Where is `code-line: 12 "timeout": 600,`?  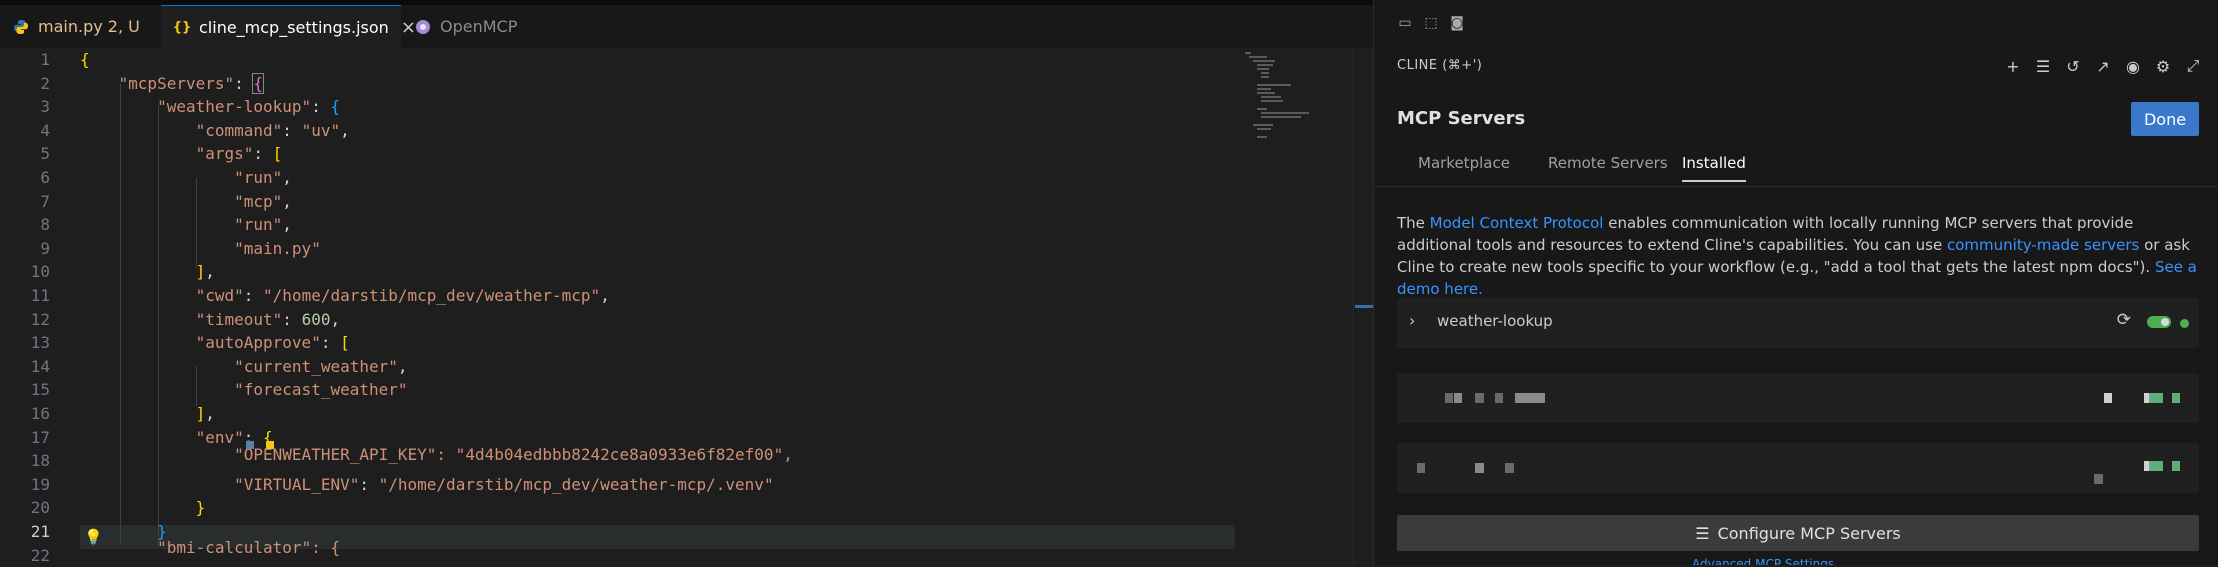
code-line: 12 "timeout": 600, is located at coordinates (185, 319).